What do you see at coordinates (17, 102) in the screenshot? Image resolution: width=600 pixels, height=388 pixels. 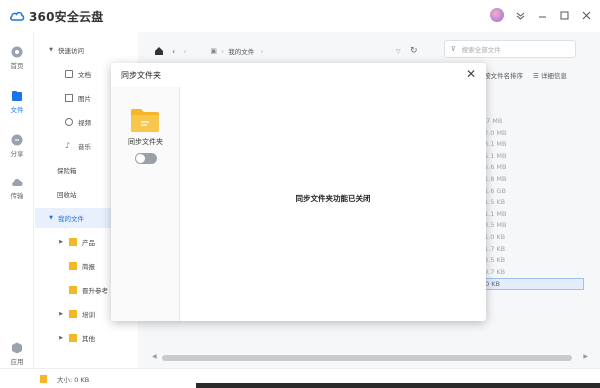 I see `rail-item-files: 文件` at bounding box center [17, 102].